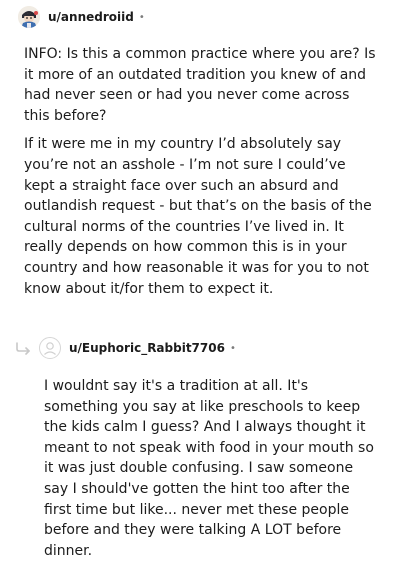 This screenshot has width=400, height=569. What do you see at coordinates (147, 348) in the screenshot?
I see `username: u/Euphoric_Rabbit7706` at bounding box center [147, 348].